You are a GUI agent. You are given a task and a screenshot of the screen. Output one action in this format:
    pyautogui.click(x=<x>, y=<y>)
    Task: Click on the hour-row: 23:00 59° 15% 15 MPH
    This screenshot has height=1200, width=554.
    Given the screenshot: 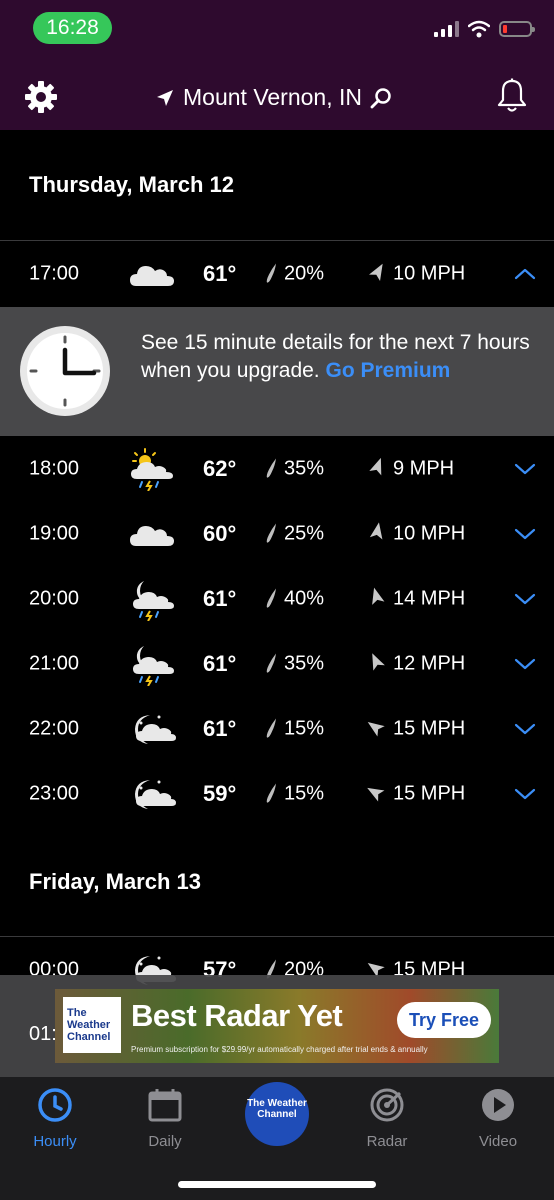 What is the action you would take?
    pyautogui.click(x=277, y=793)
    